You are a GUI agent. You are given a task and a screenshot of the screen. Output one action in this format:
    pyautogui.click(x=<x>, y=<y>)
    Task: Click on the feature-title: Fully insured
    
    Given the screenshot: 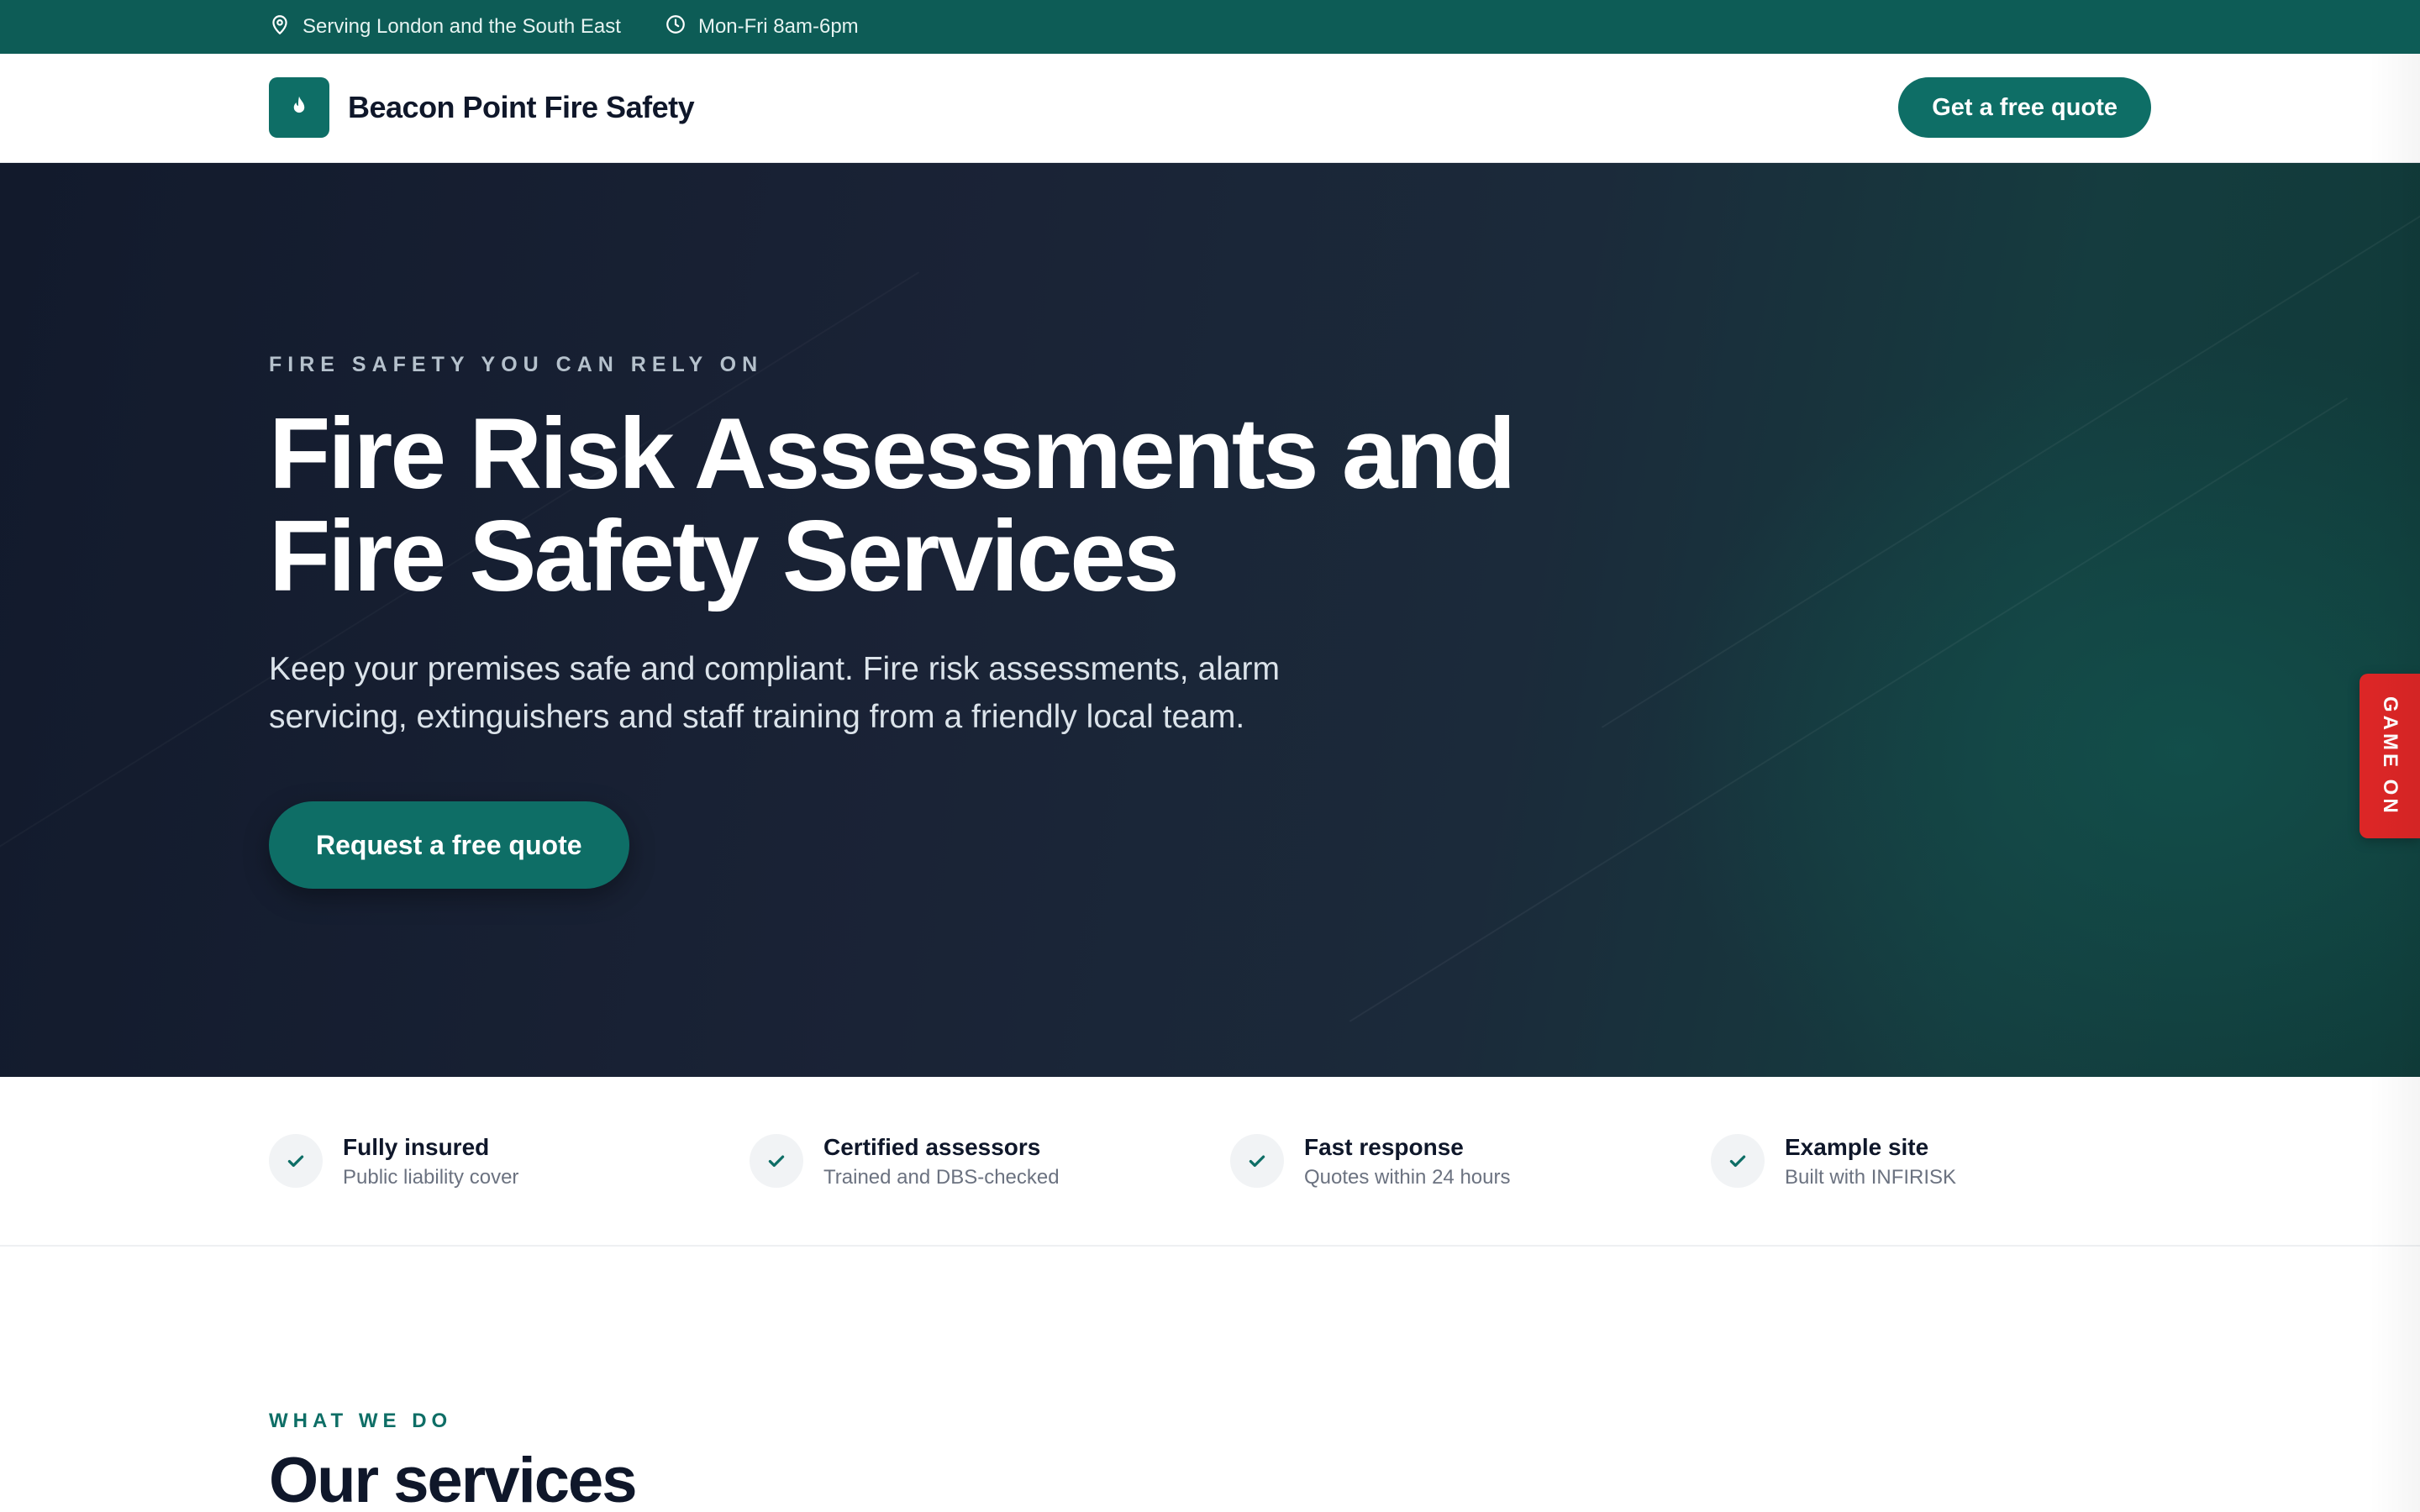 What is the action you would take?
    pyautogui.click(x=416, y=1147)
    